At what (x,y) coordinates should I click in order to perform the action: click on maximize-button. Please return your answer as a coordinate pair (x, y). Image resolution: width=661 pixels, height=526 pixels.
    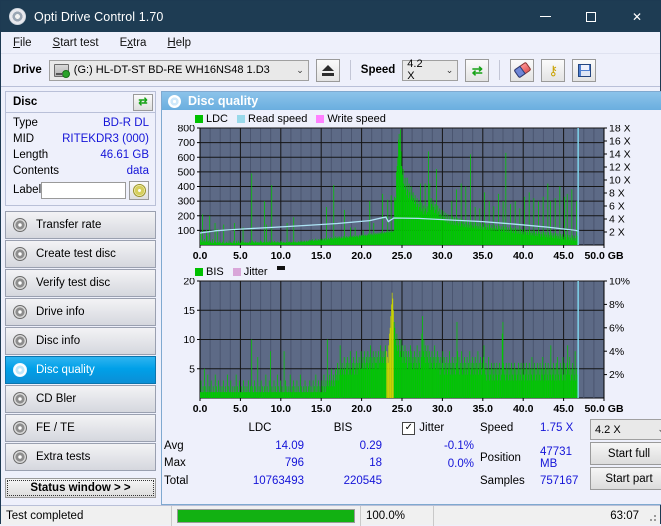
    Looking at the image, I should click on (591, 16).